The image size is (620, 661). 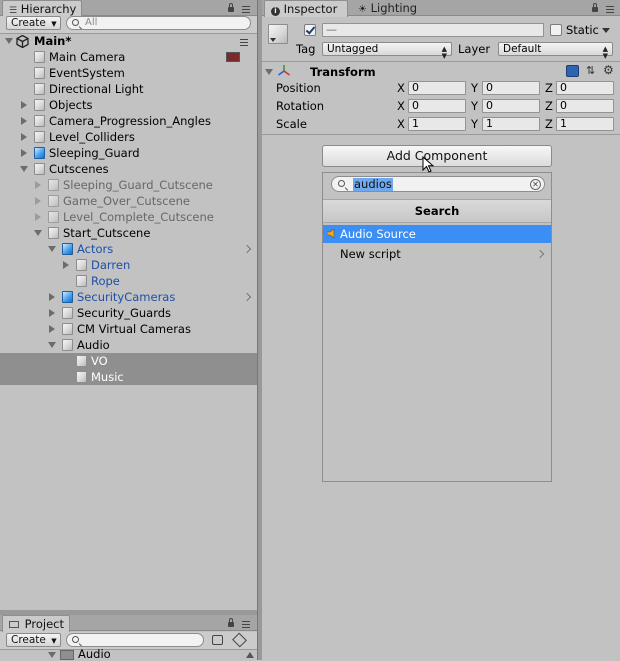 What do you see at coordinates (128, 265) in the screenshot?
I see `hierarchy-item-darren: Darren` at bounding box center [128, 265].